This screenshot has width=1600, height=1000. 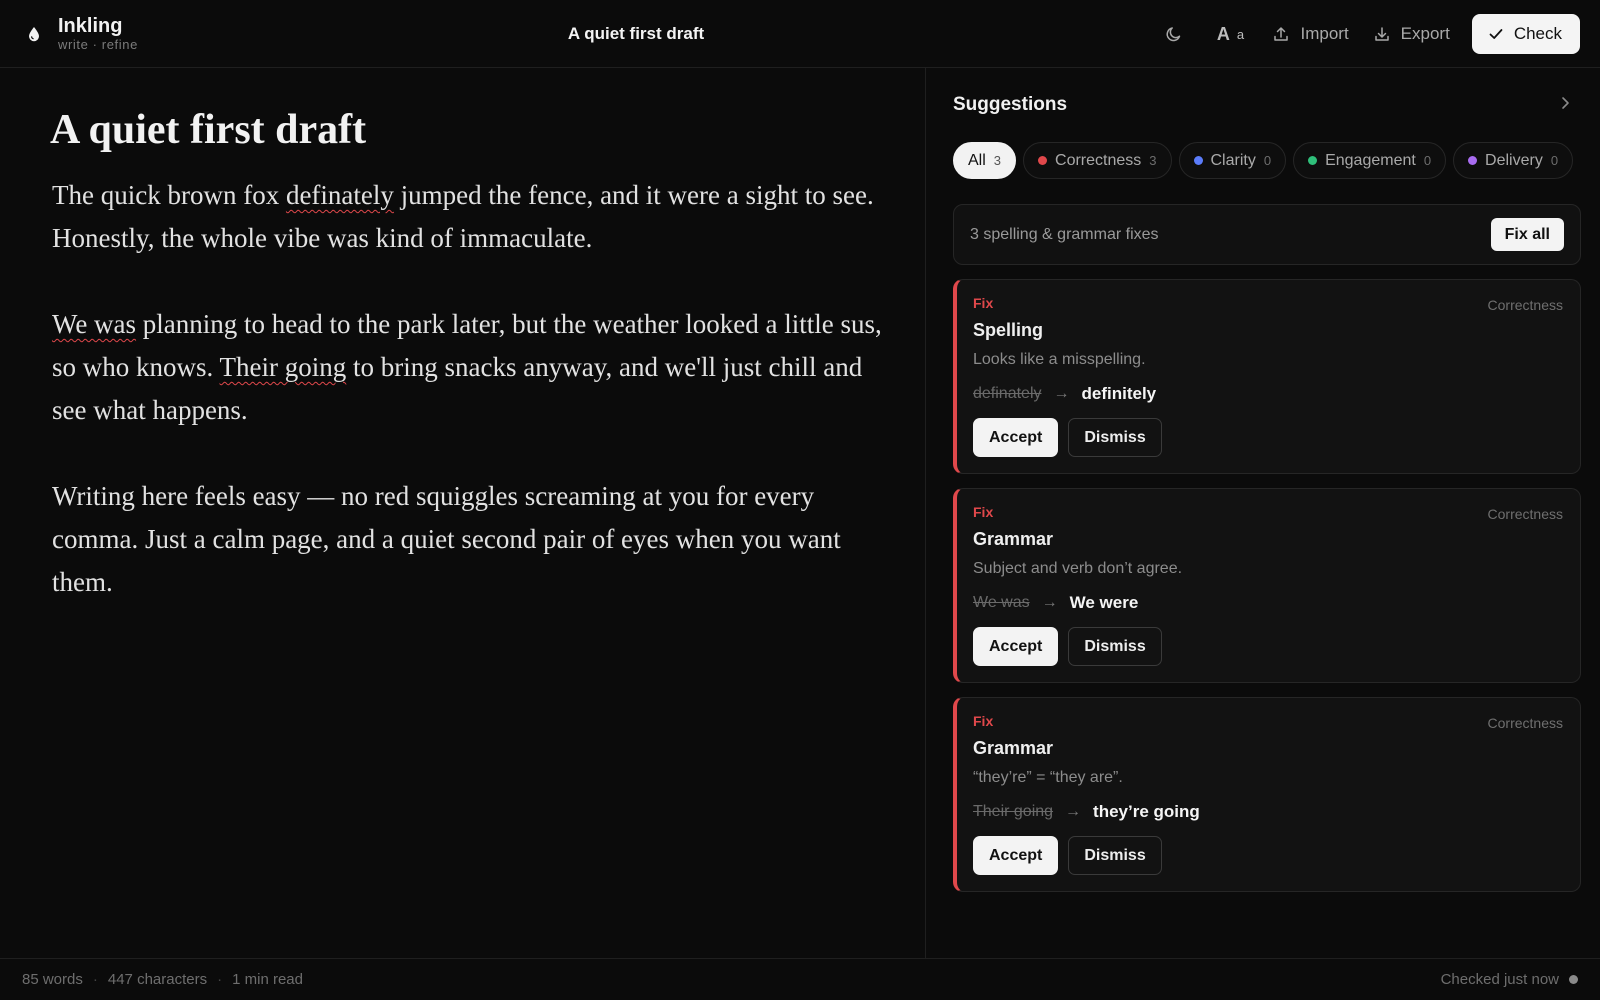 I want to click on upload-icon, so click(x=1281, y=34).